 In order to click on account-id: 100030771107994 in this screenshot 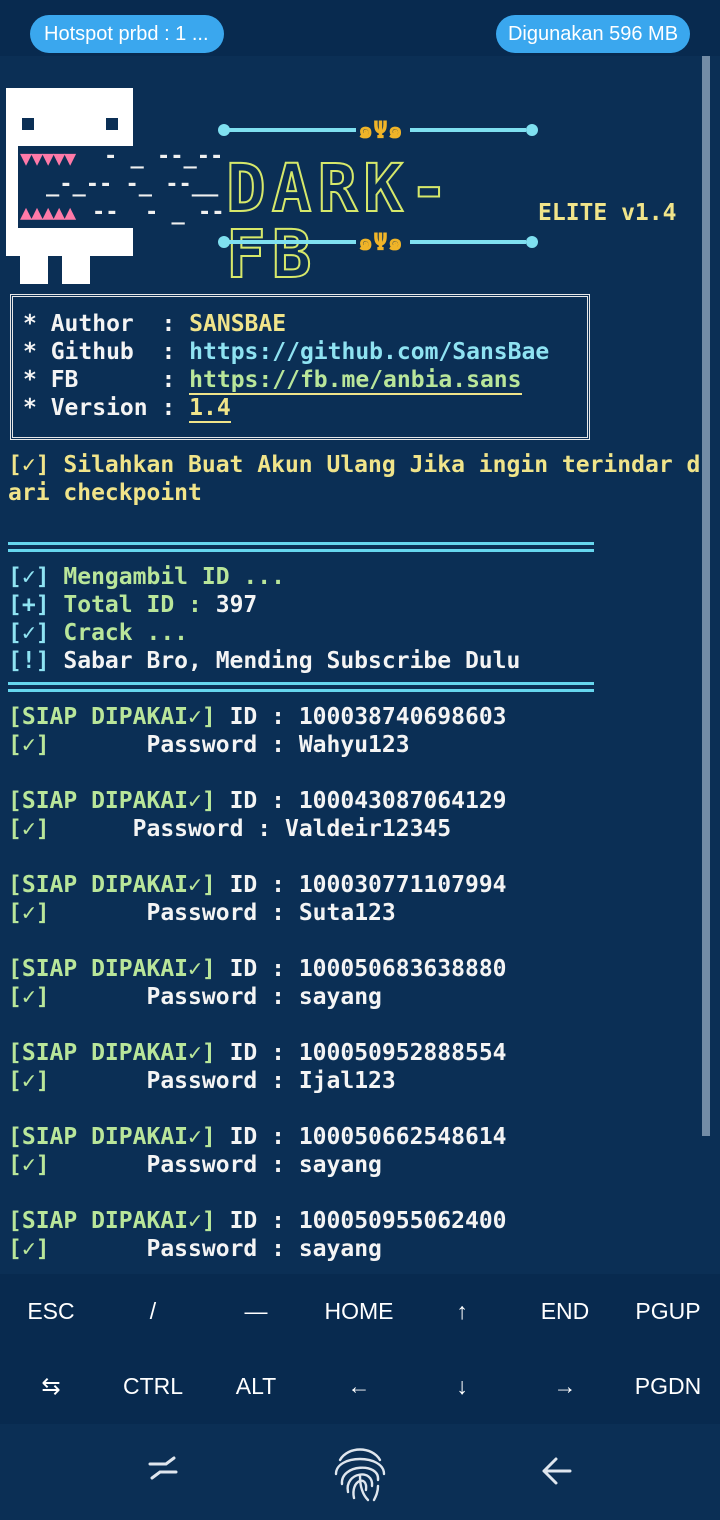, I will do `click(402, 885)`.